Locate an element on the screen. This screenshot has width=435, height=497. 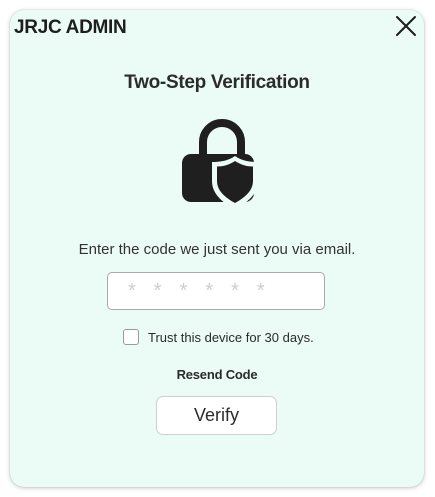
lock-shield-icon is located at coordinates (220, 164).